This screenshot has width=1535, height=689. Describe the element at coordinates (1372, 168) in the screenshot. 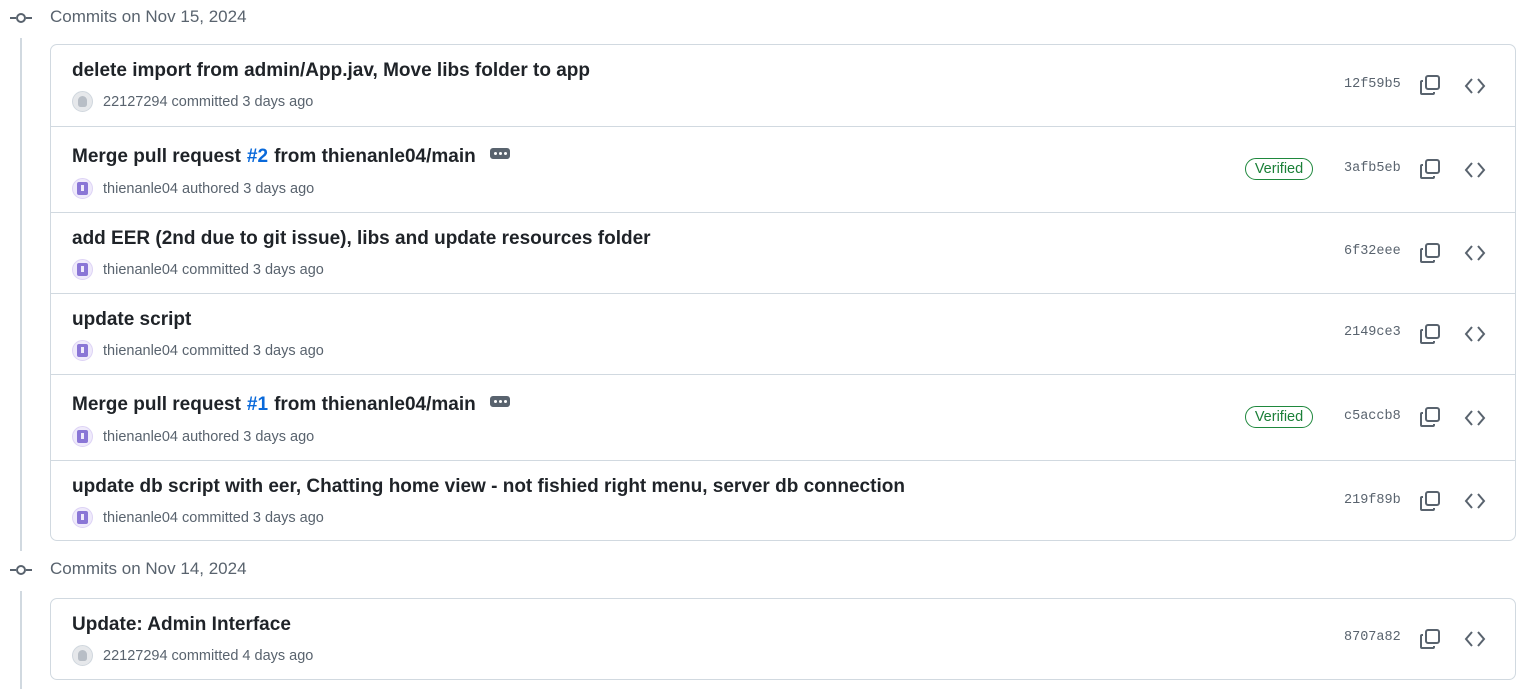

I see `commit-sha: 3afb5eb` at that location.